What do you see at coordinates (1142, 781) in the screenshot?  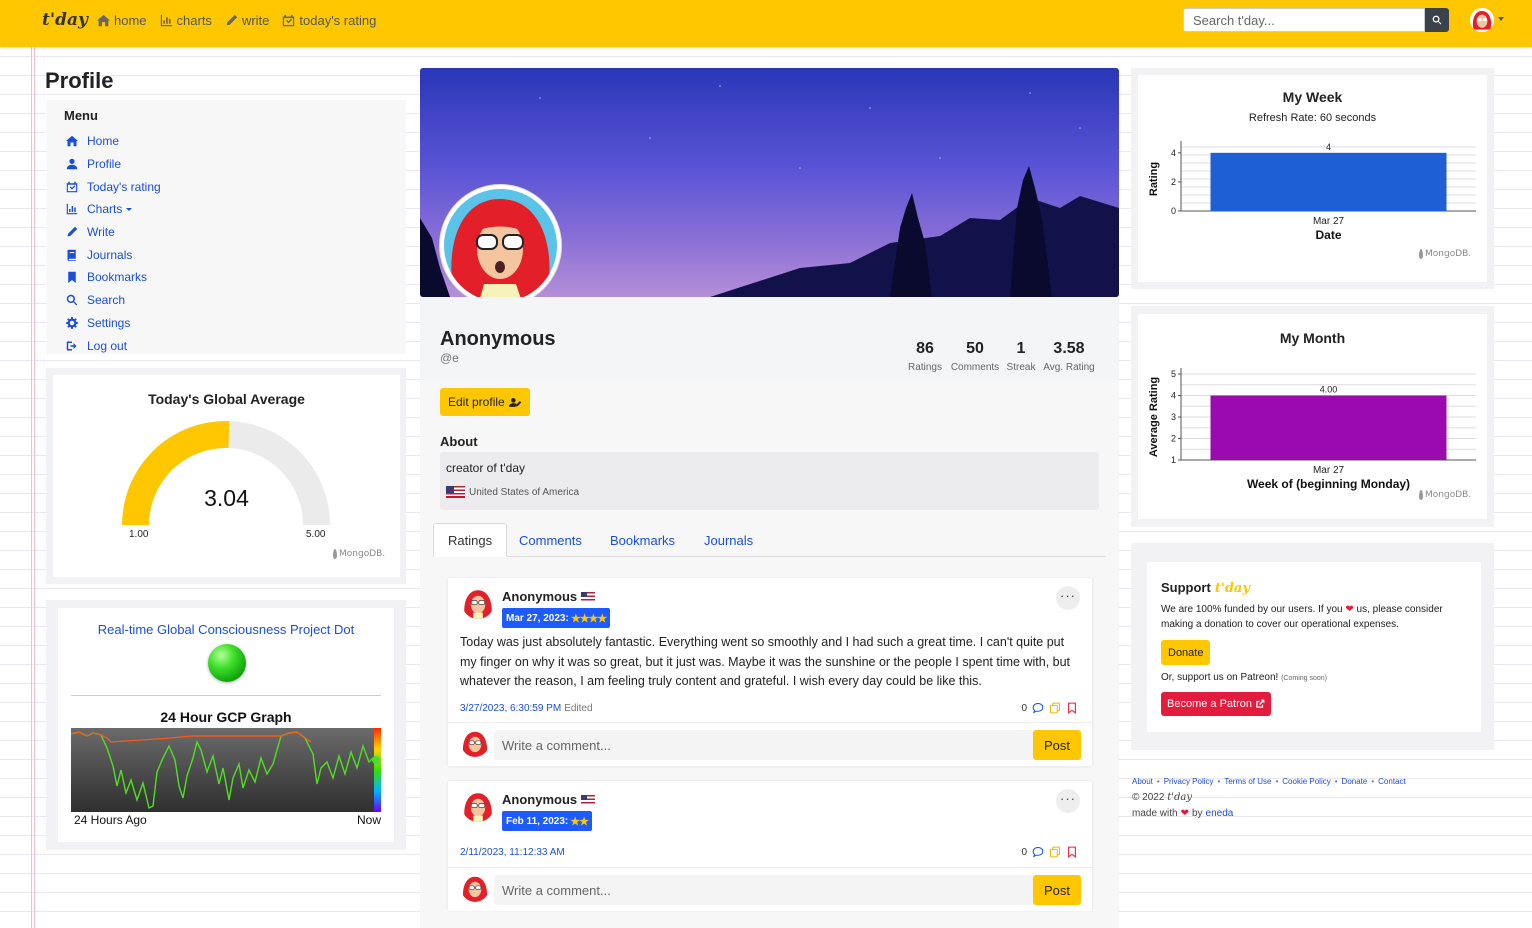 I see `footer-link-about: About` at bounding box center [1142, 781].